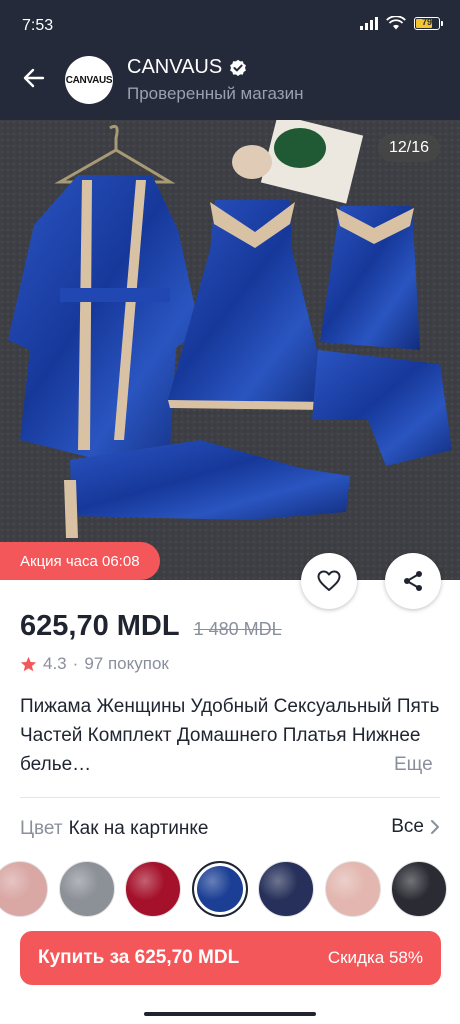 This screenshot has height=1024, width=460. Describe the element at coordinates (230, 829) in the screenshot. I see `color-selector-header: Цвет Как на картинке Все` at that location.